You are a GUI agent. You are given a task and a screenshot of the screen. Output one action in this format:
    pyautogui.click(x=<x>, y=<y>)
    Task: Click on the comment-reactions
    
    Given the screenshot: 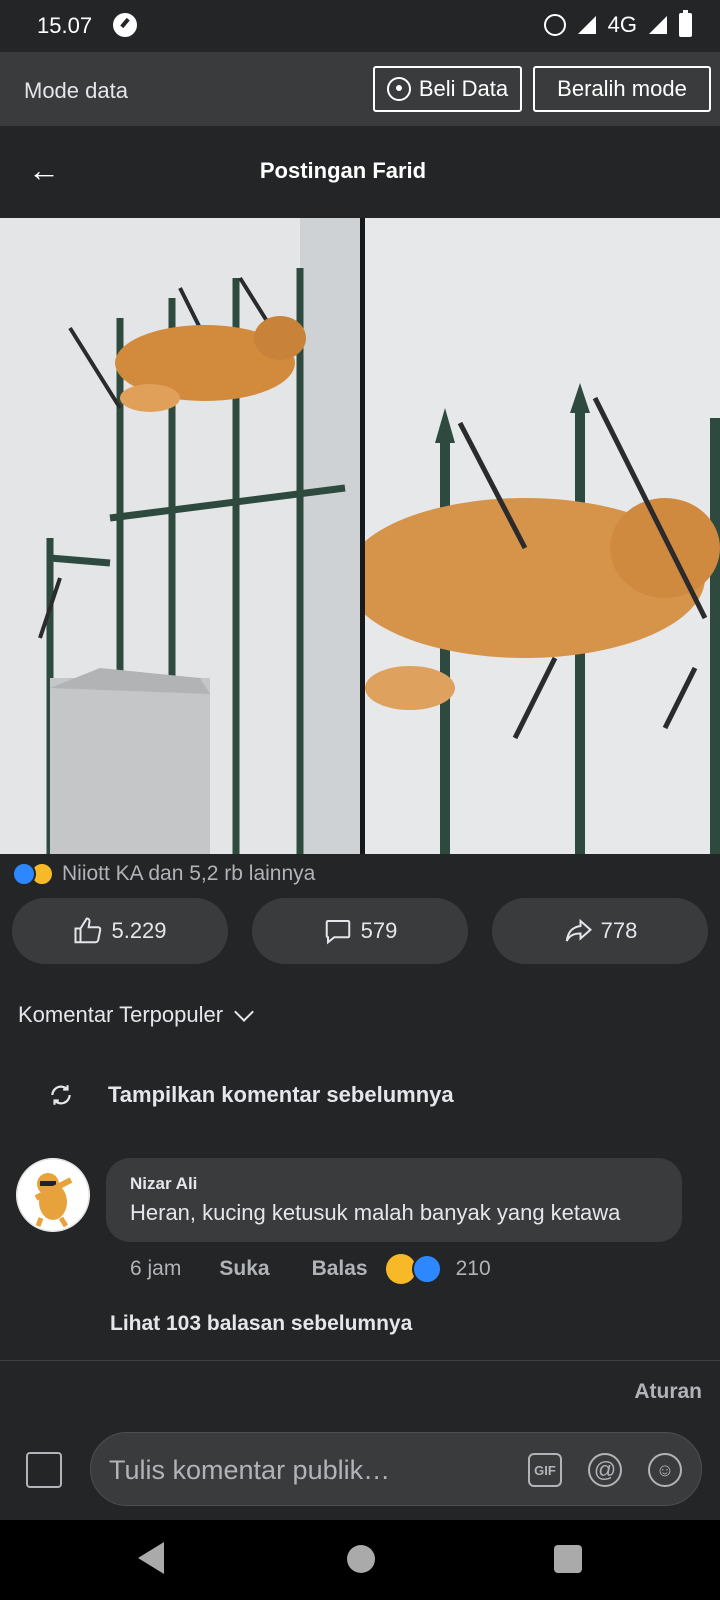 What is the action you would take?
    pyautogui.click(x=413, y=1269)
    